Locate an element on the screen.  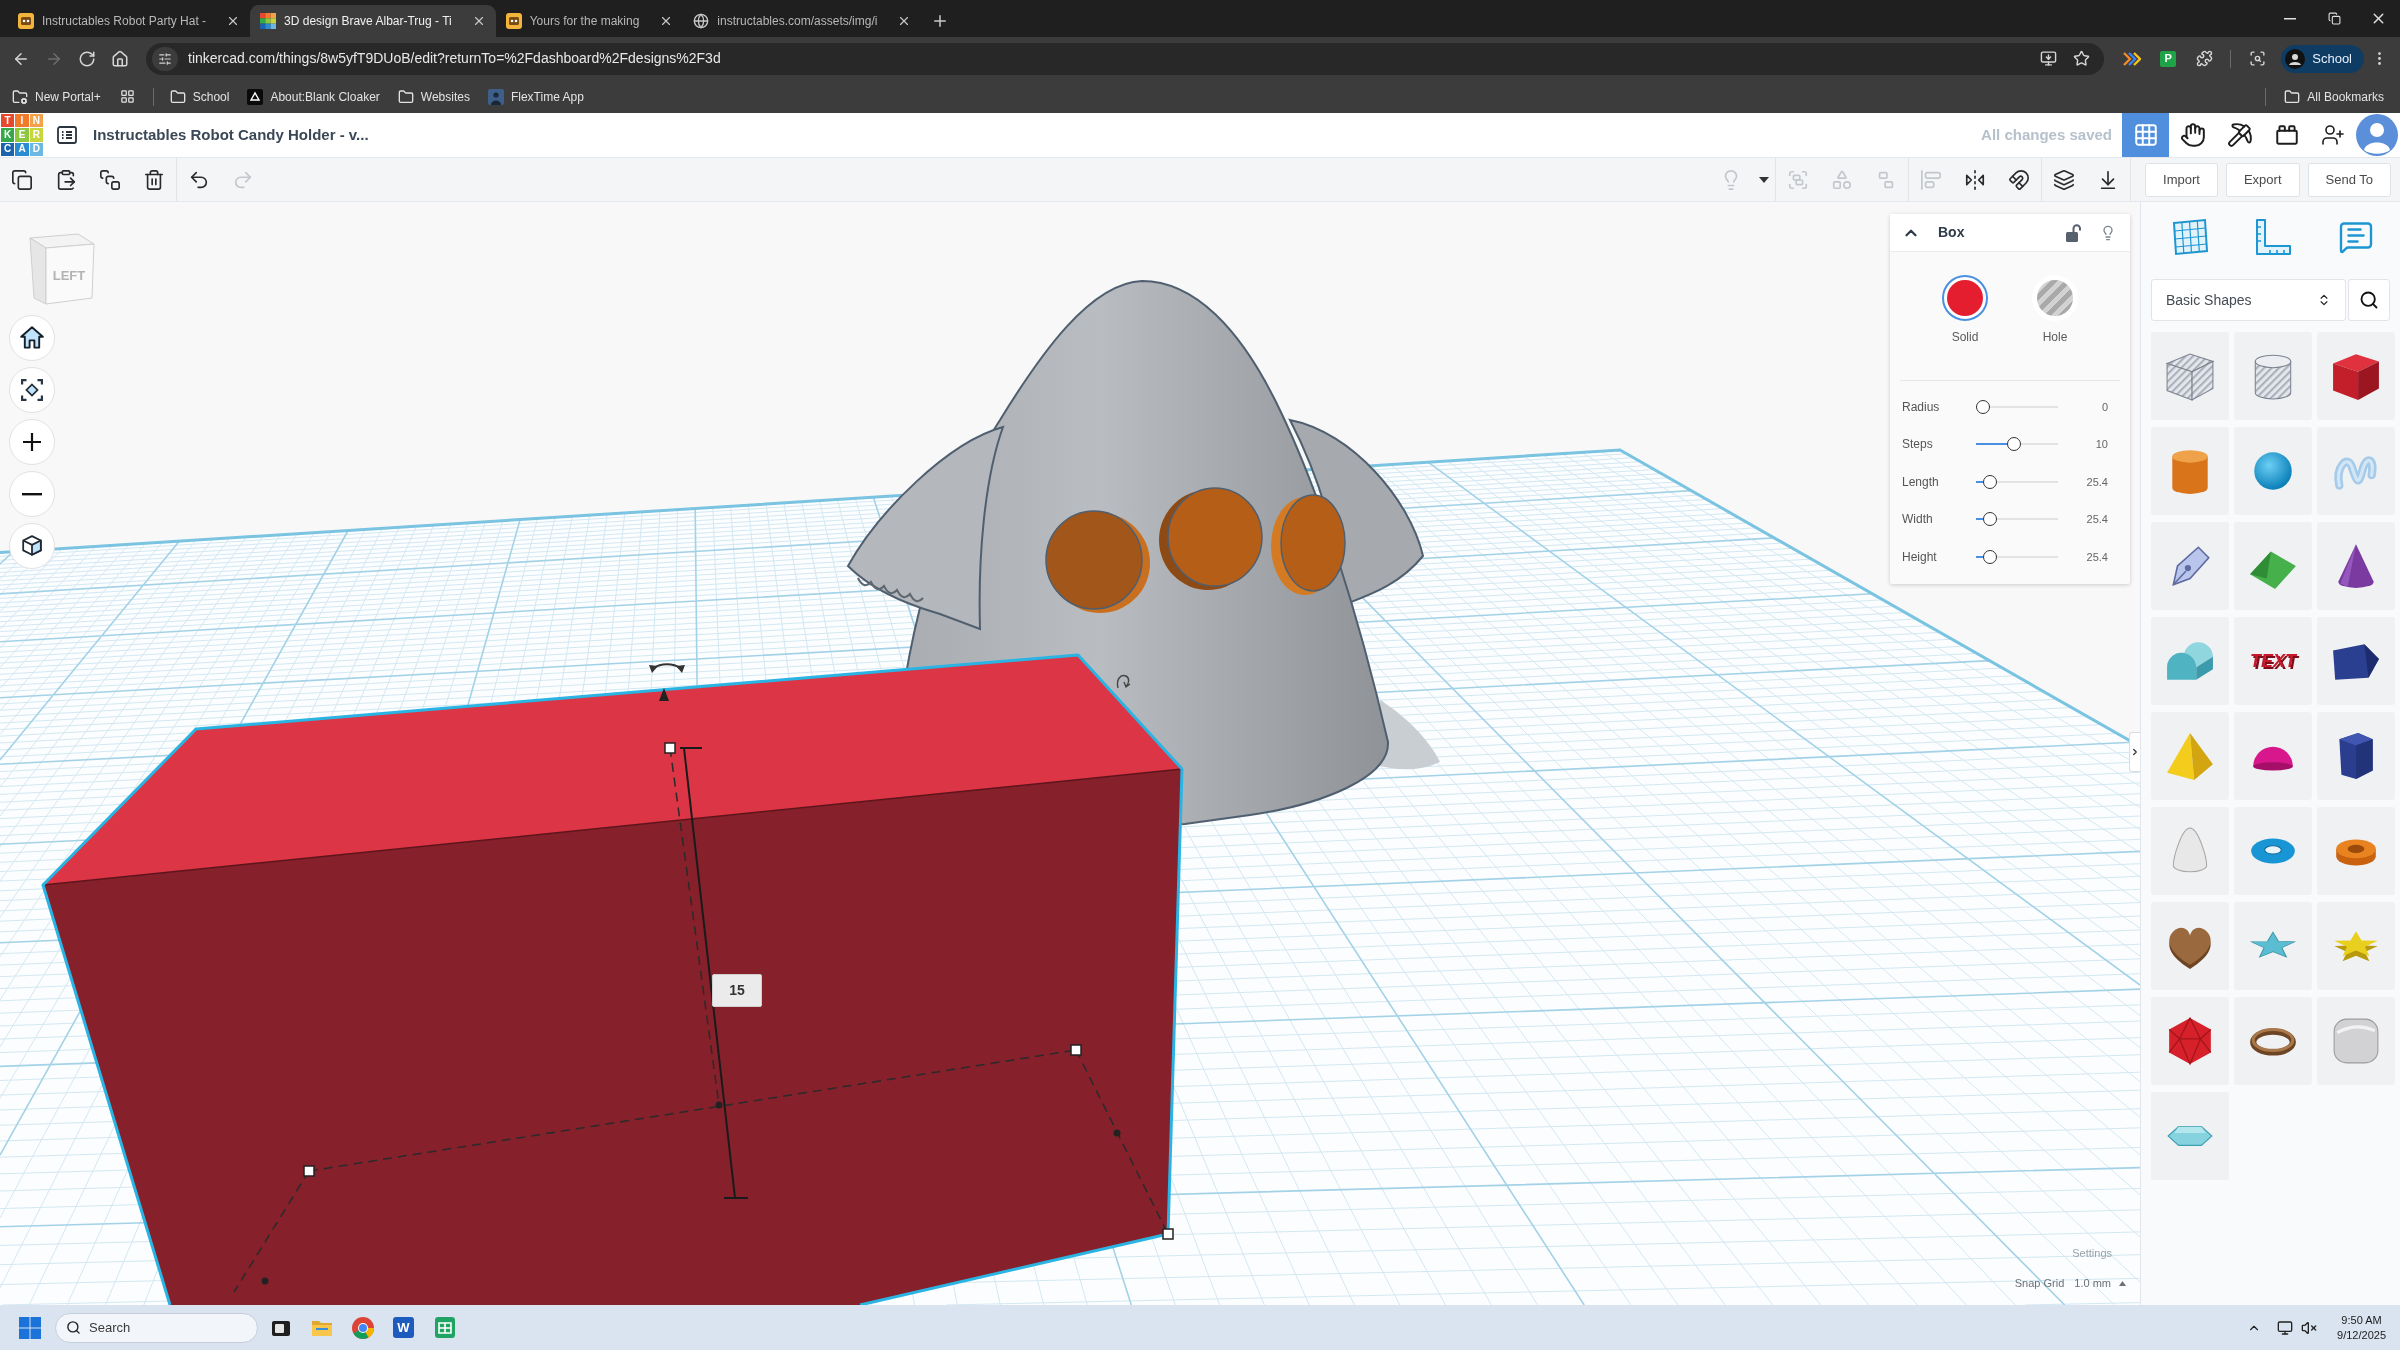
bookmark-item: About:Blank Cloaker is located at coordinates (313, 96).